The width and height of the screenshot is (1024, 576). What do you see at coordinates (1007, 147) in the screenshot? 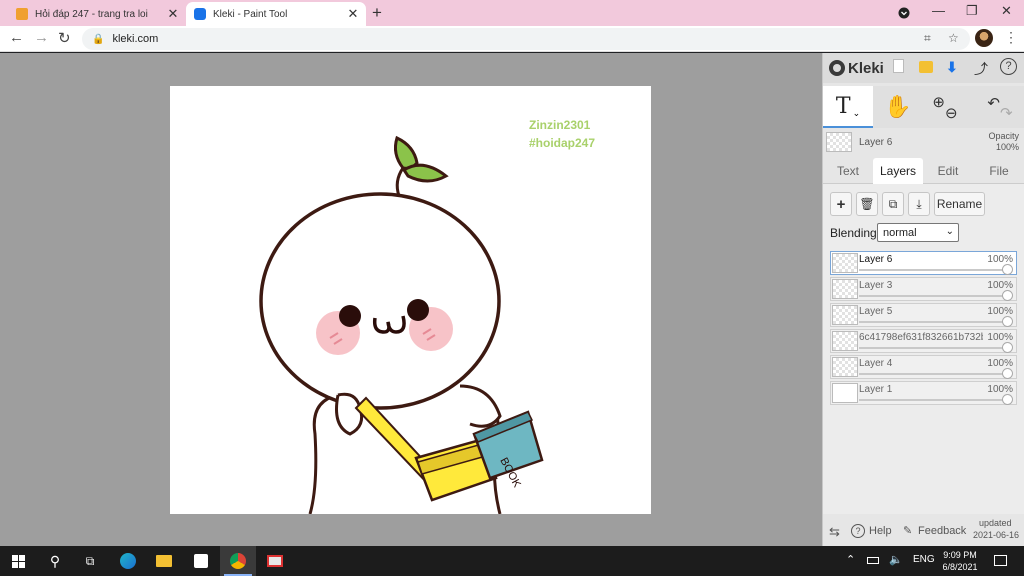
I see `opacity-value: 100%` at bounding box center [1007, 147].